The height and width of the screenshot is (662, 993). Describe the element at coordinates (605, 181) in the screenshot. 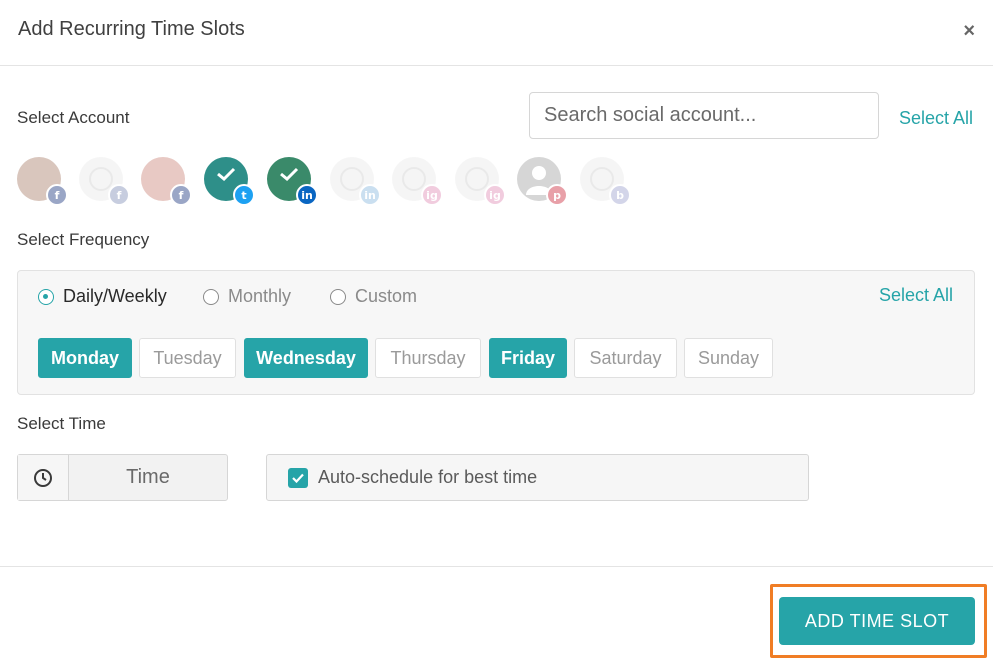

I see `account-avatar: b` at that location.